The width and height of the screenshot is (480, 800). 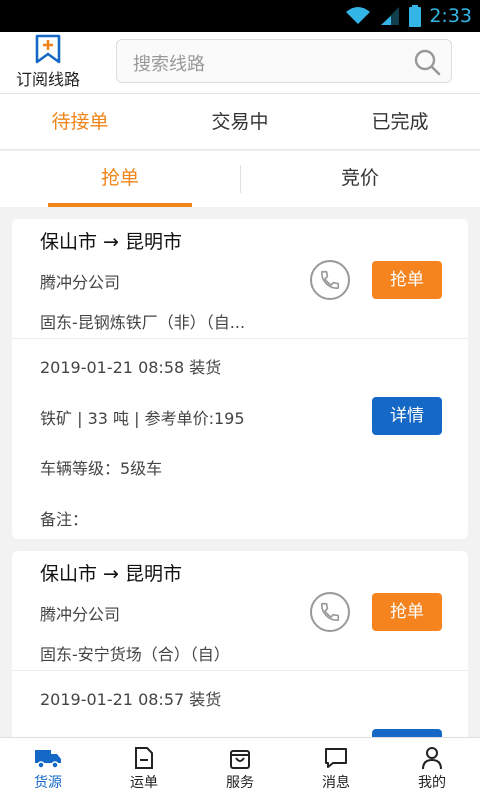 What do you see at coordinates (336, 758) in the screenshot?
I see `message-icon` at bounding box center [336, 758].